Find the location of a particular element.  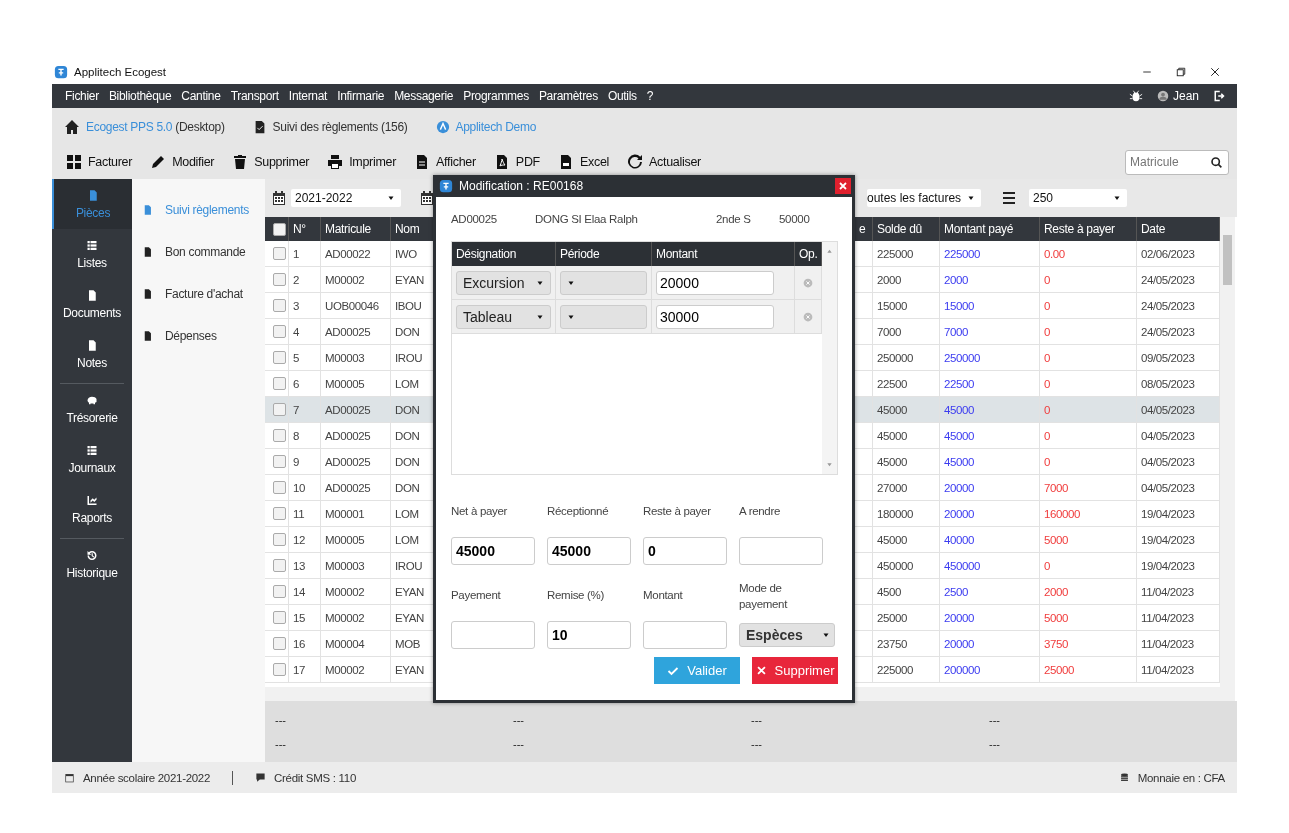

toolbar-button: Afficher is located at coordinates (445, 162).